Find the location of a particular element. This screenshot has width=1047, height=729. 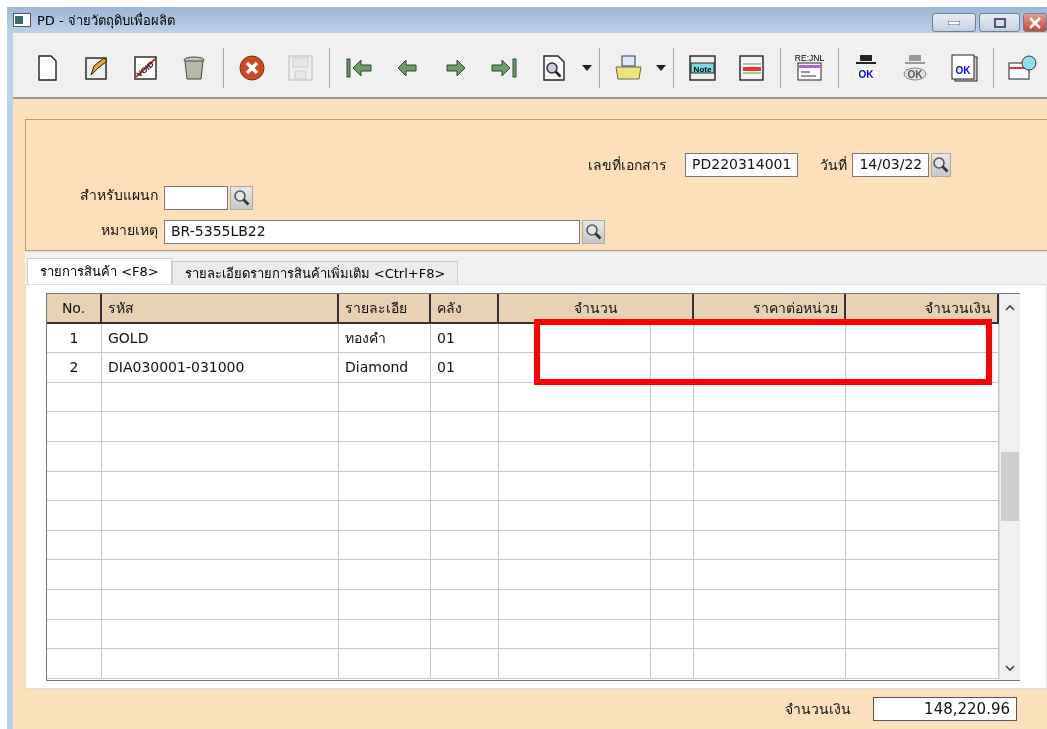

scrollbar-thumb is located at coordinates (1010, 486).